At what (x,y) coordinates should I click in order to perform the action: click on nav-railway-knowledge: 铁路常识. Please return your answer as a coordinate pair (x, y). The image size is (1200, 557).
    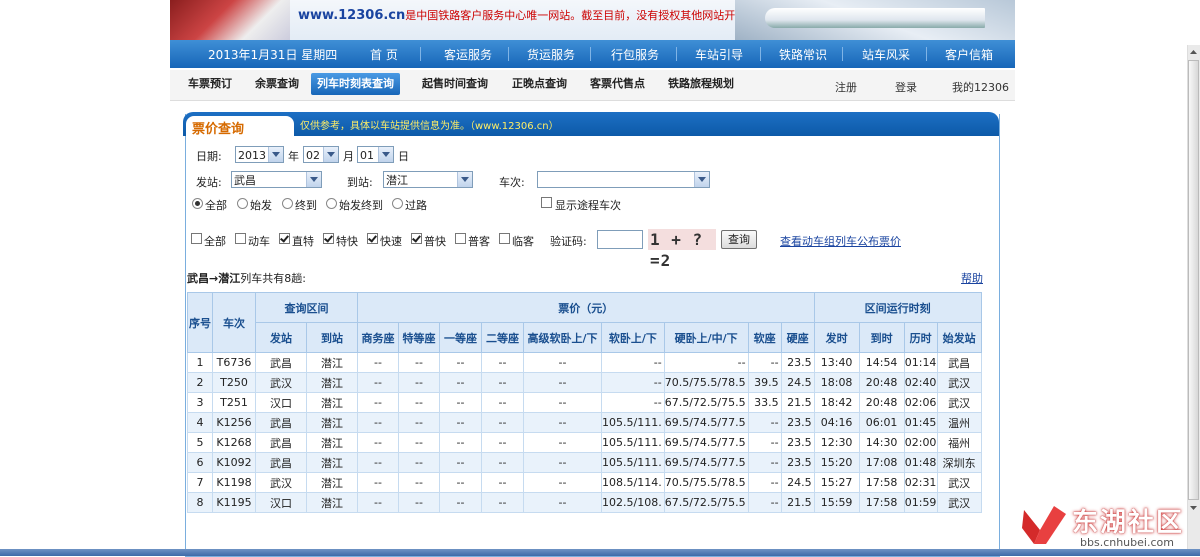
    Looking at the image, I should click on (803, 54).